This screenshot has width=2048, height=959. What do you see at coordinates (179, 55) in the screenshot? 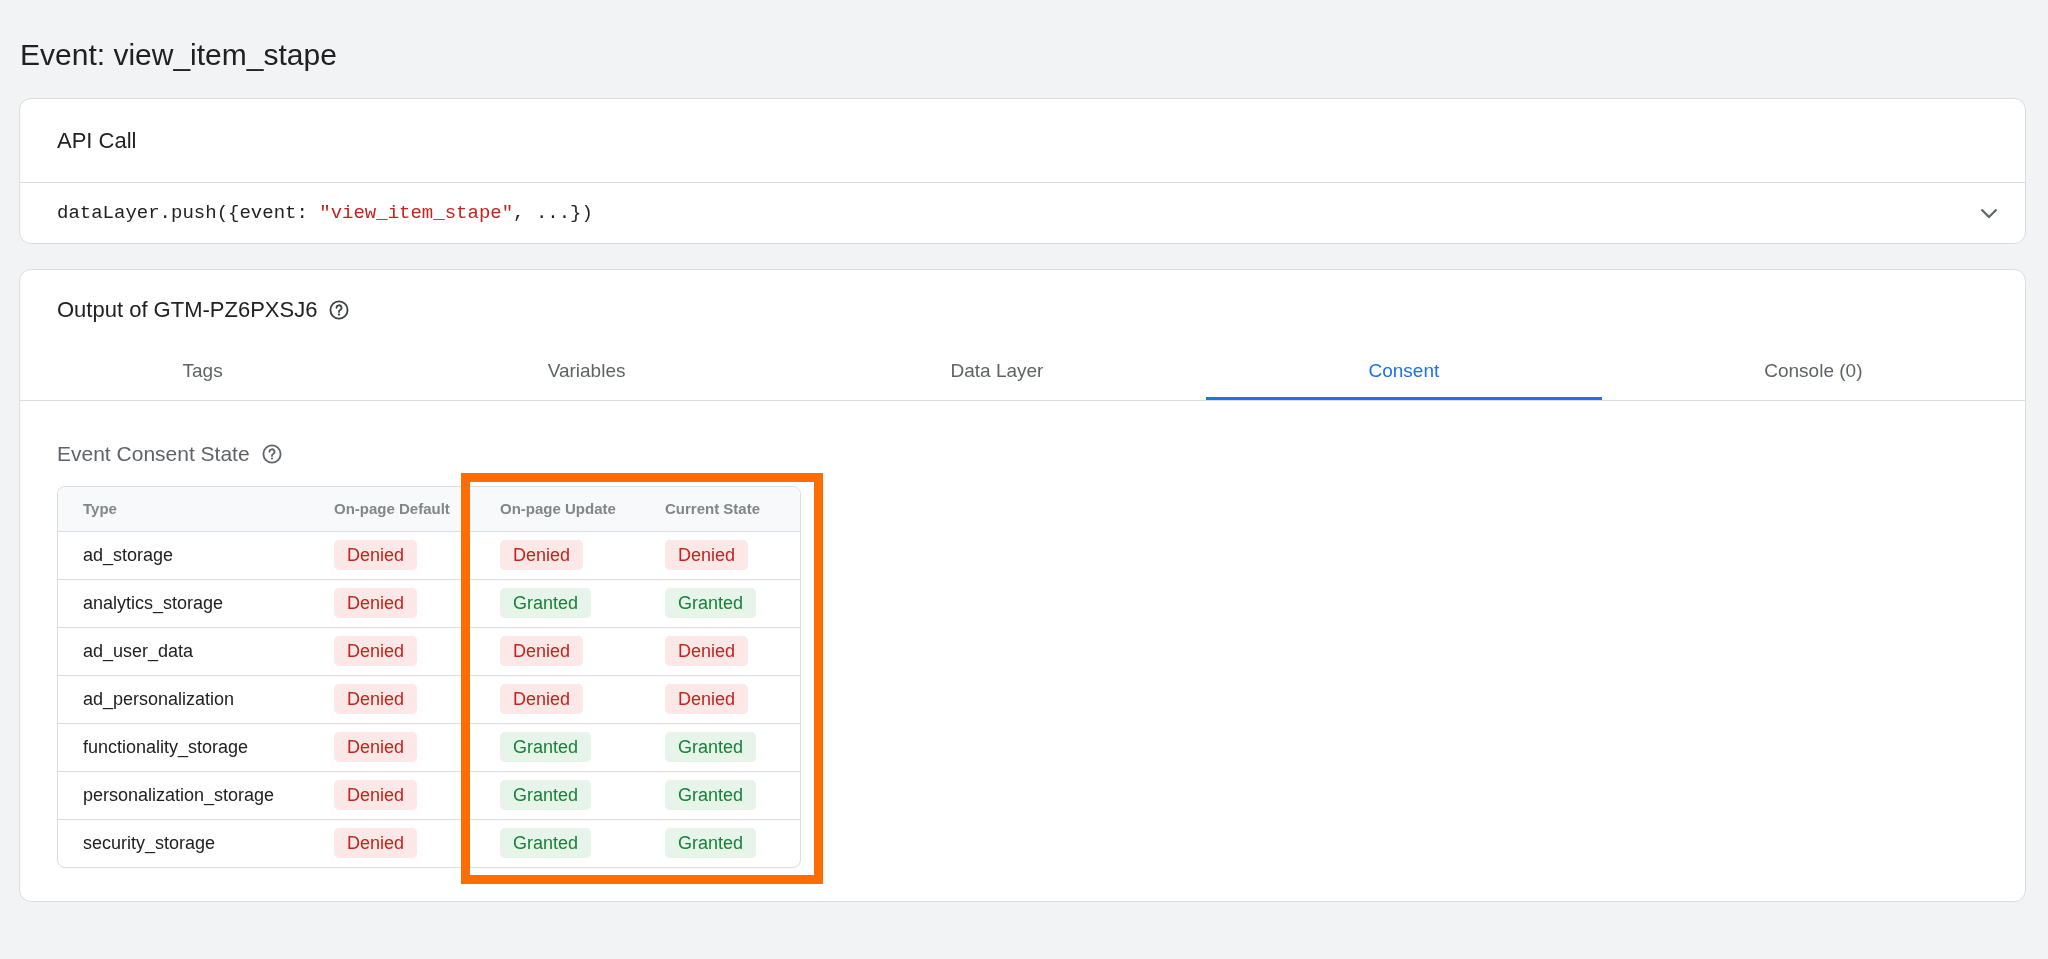
I see `page-title: Event: view_item_stape` at bounding box center [179, 55].